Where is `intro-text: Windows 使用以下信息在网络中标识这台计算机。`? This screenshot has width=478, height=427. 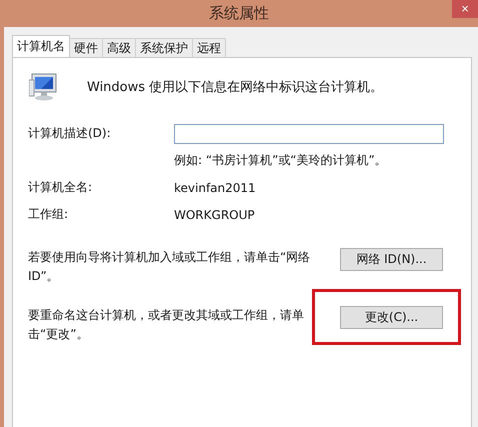 intro-text: Windows 使用以下信息在网络中标识这台计算机。 is located at coordinates (235, 87).